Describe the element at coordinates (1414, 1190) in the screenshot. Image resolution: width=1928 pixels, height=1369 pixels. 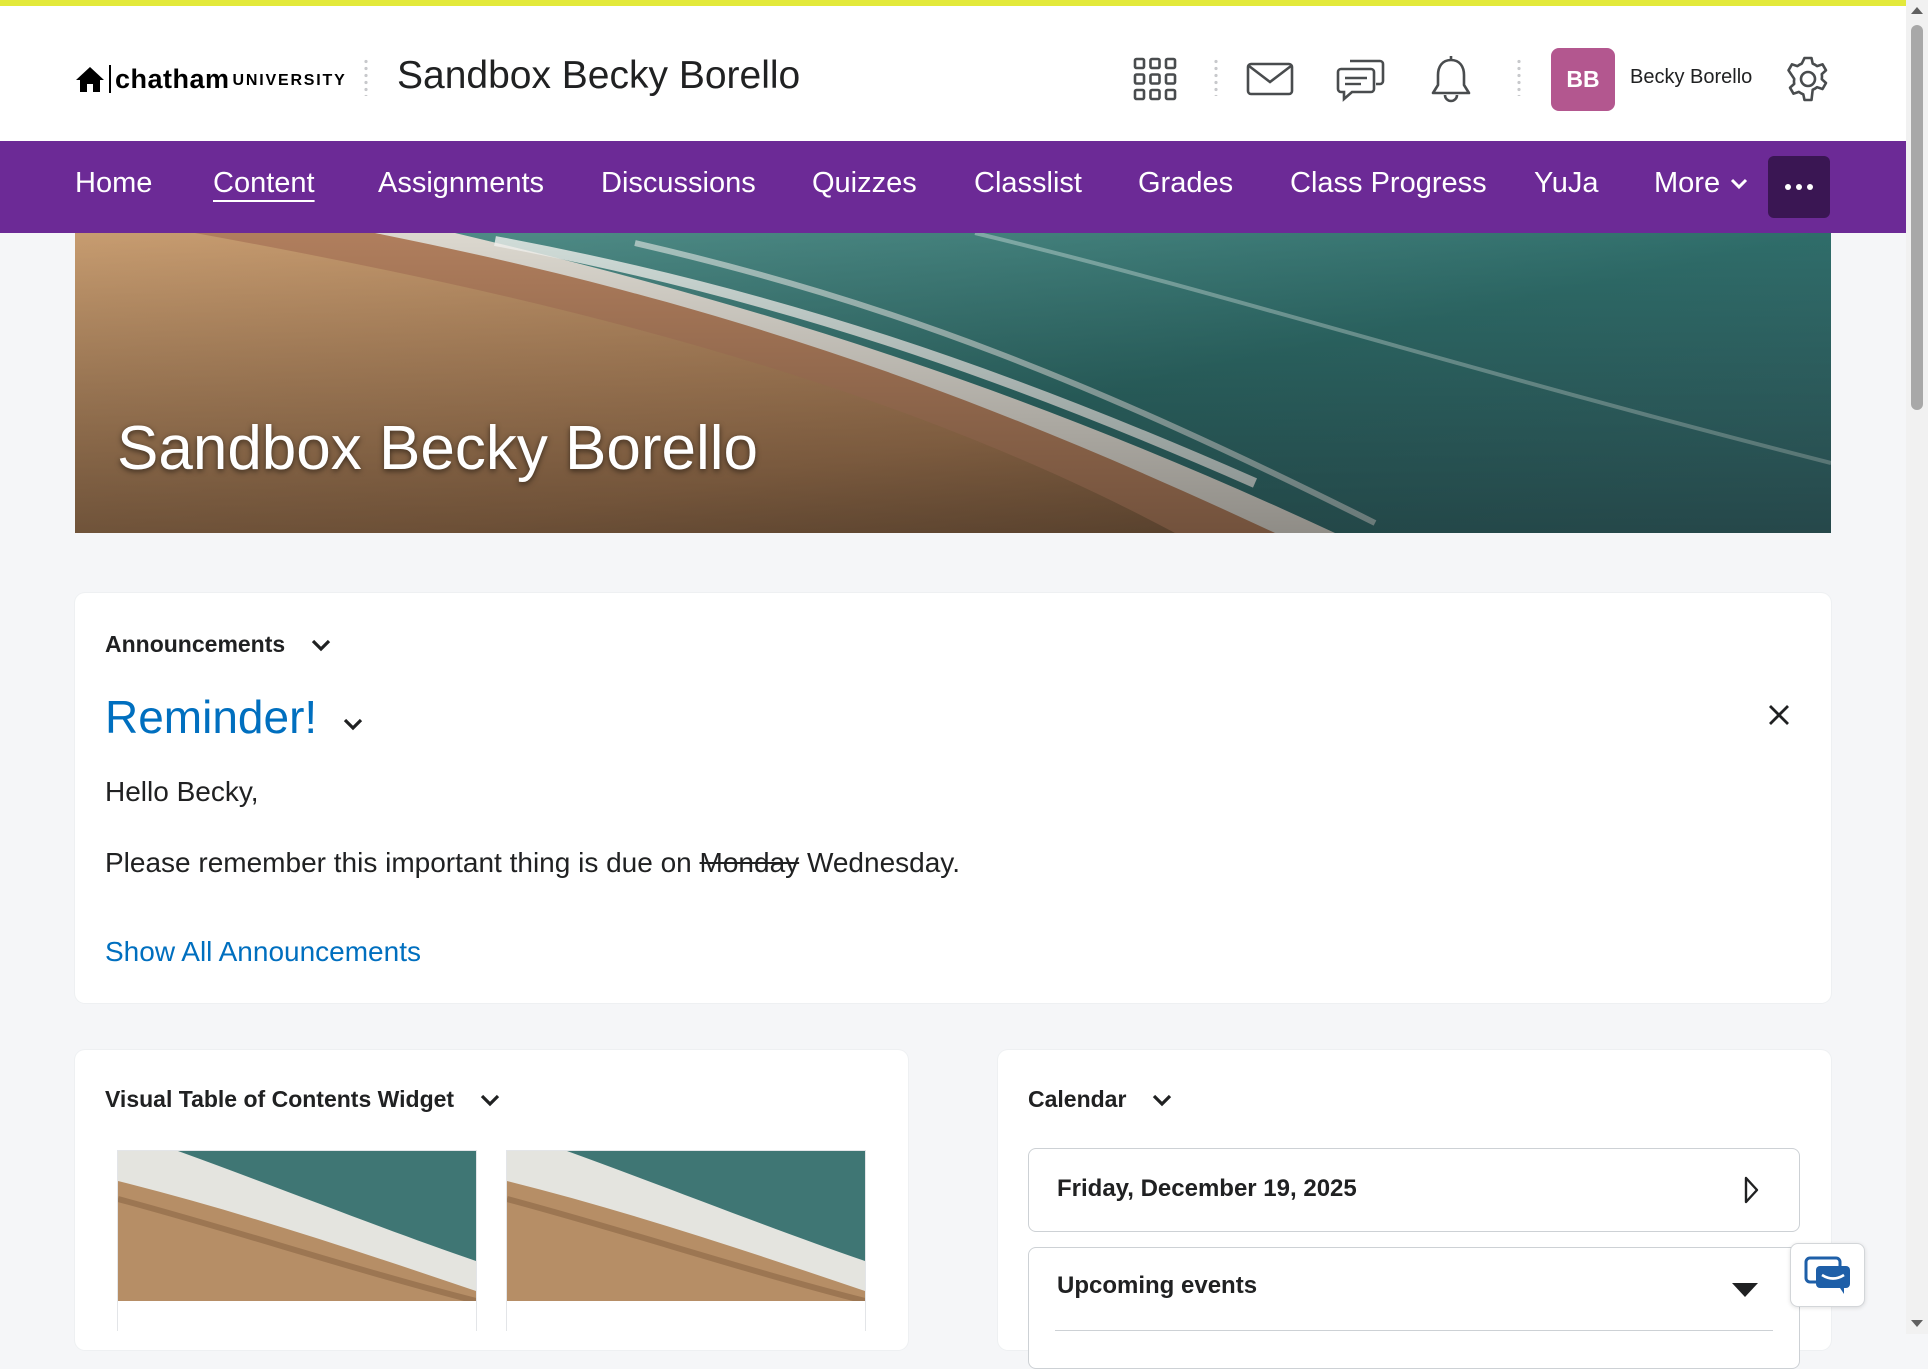
I see `calendar-date-selector: Friday, December 19, 2025` at that location.